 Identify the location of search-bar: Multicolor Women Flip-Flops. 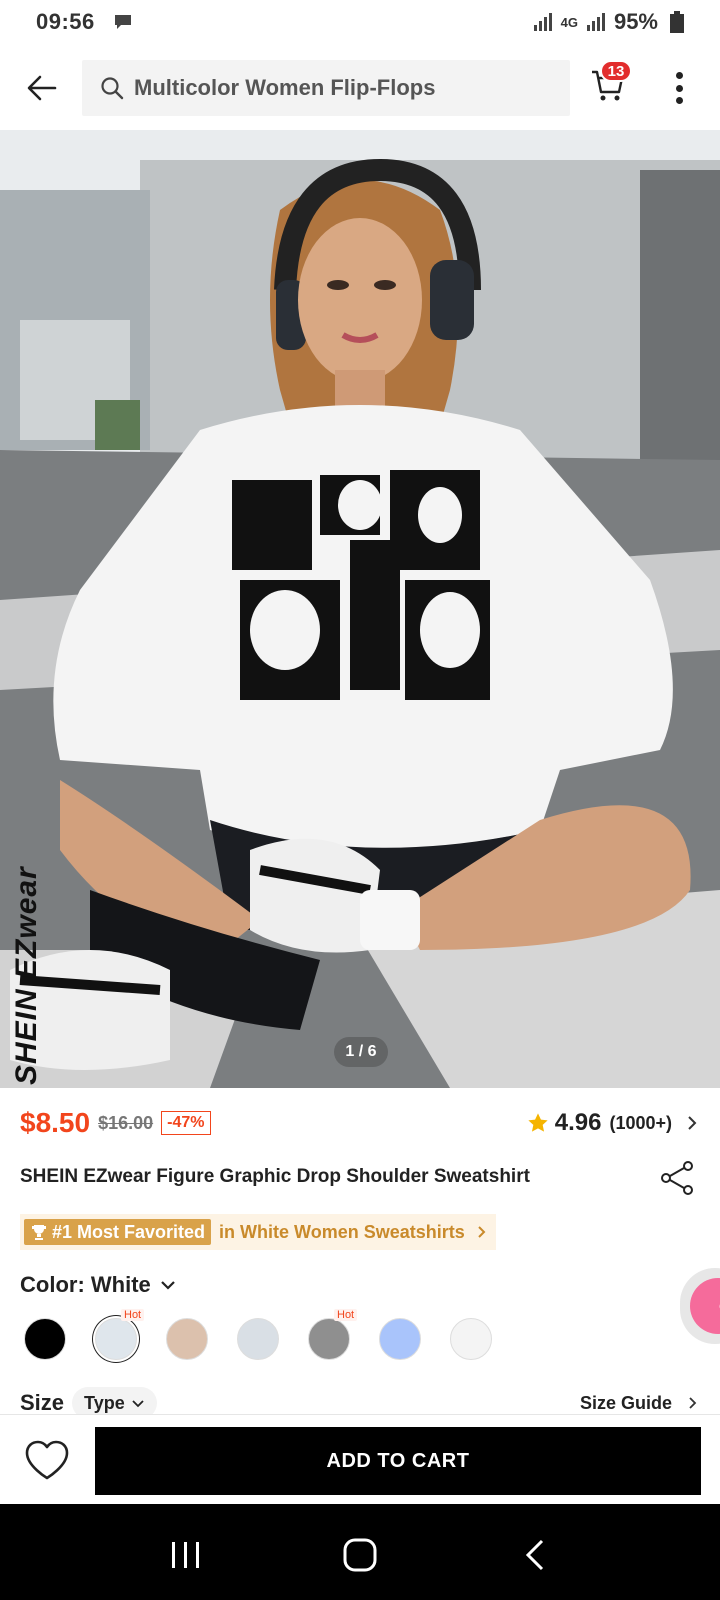
(326, 88).